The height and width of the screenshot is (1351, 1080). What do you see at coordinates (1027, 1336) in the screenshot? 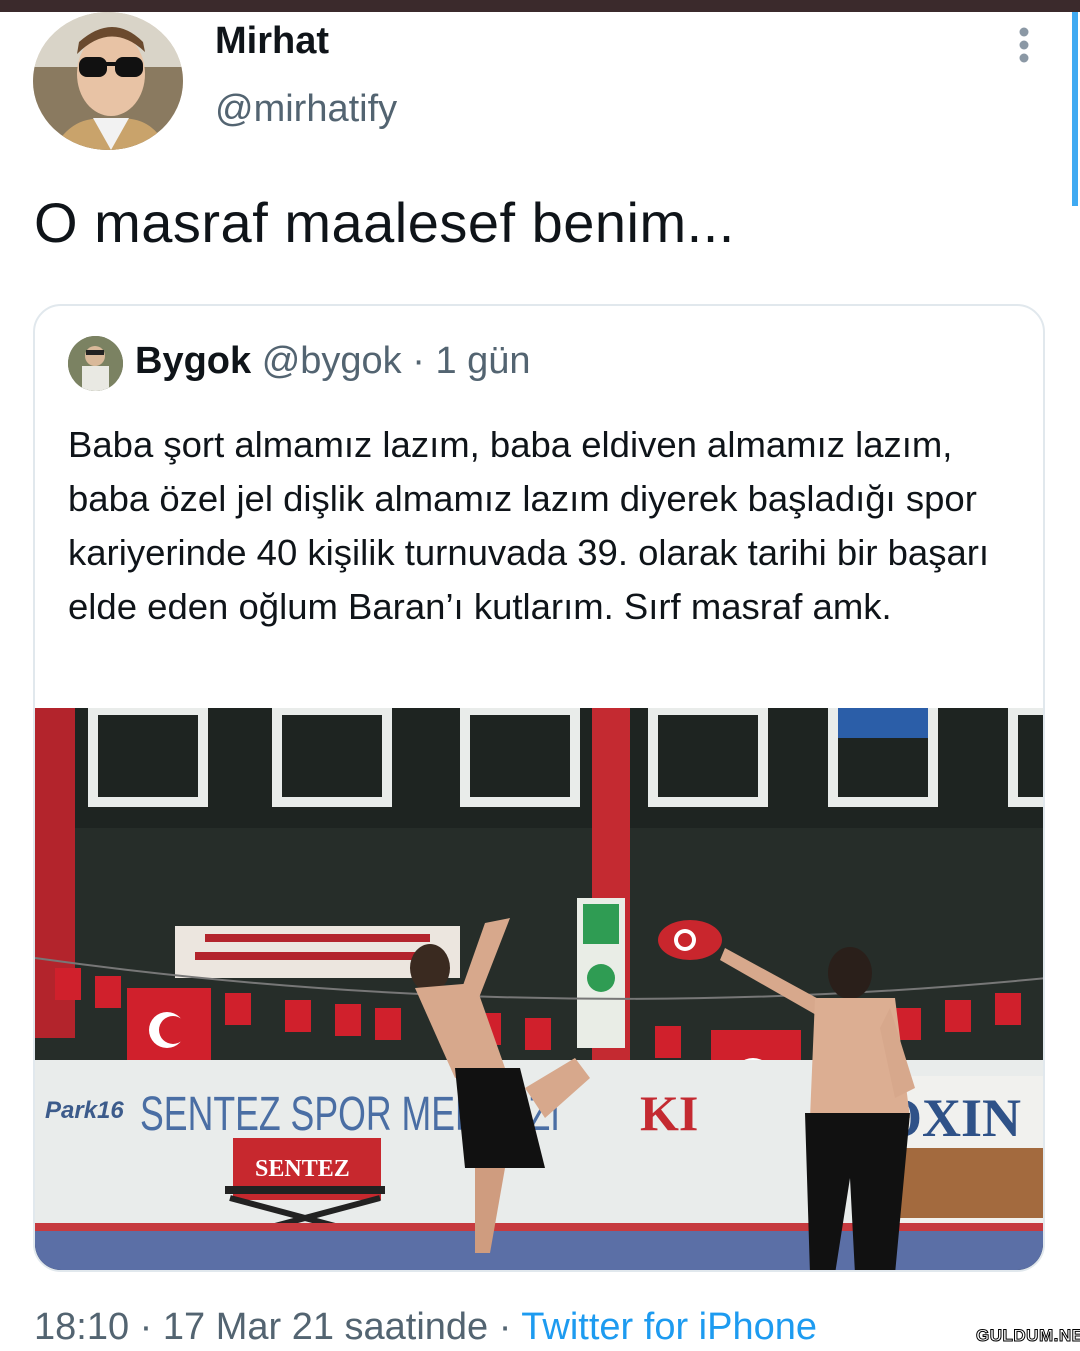
I see `watermark: GULDUM.NET` at bounding box center [1027, 1336].